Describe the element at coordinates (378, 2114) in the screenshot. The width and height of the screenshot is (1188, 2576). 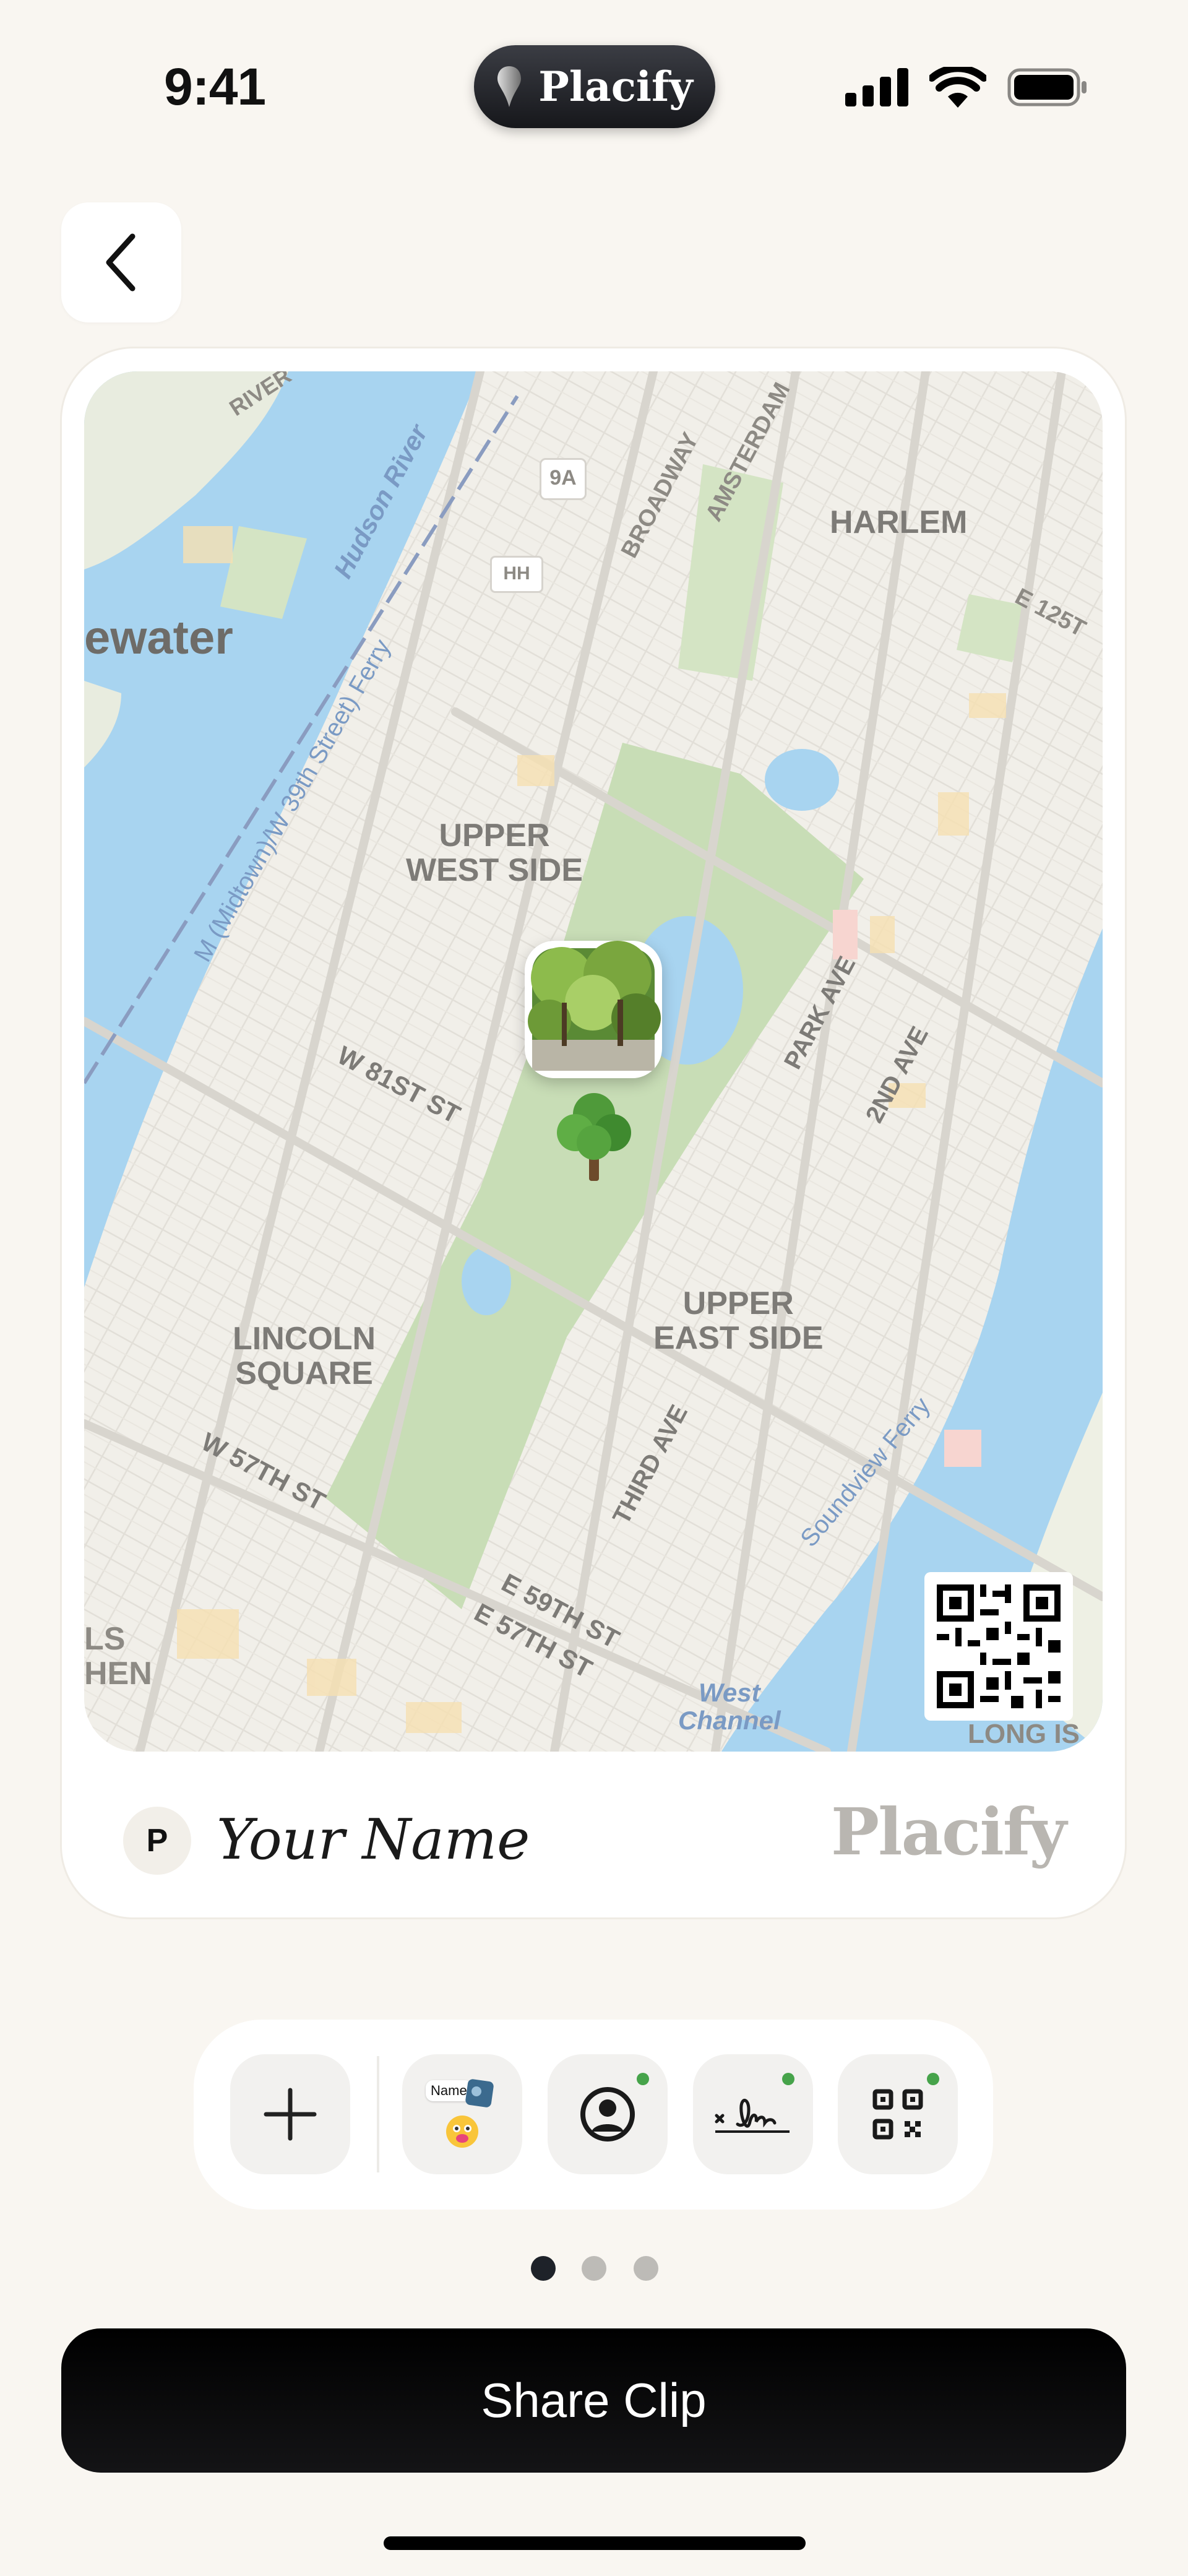
I see `toolbar-divider` at that location.